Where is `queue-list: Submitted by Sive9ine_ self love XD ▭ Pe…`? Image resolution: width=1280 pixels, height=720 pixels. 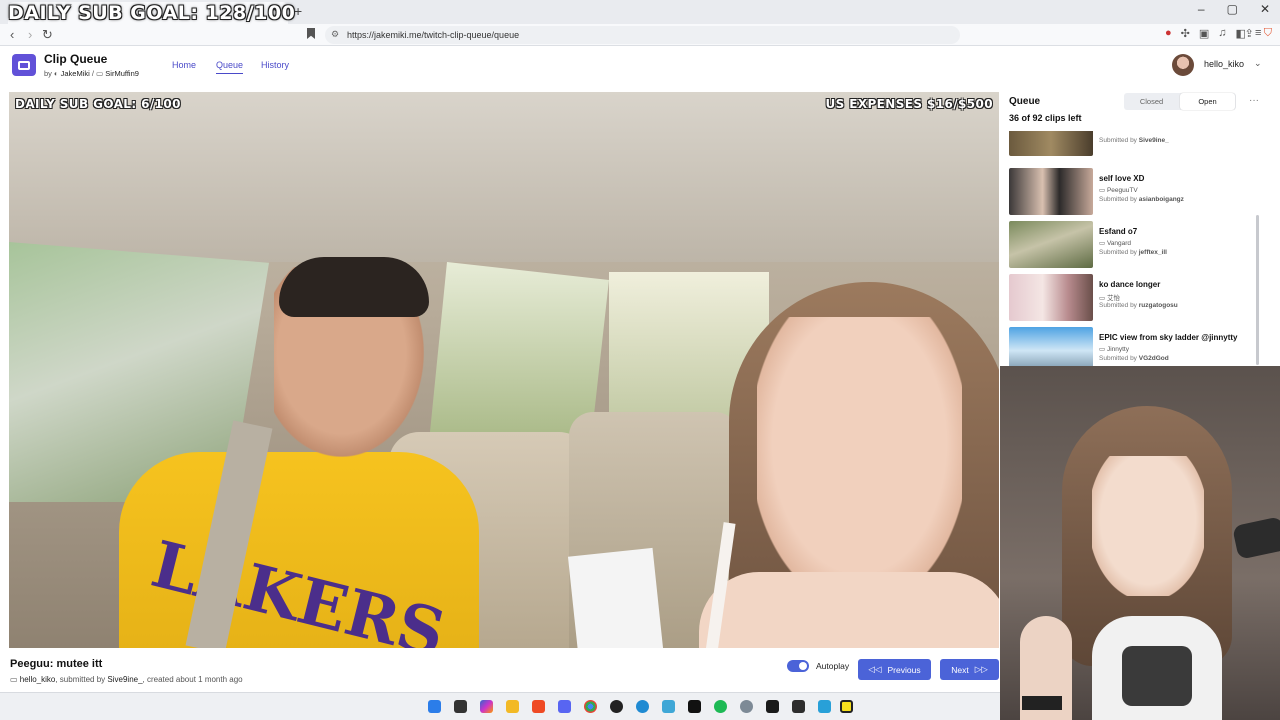 queue-list: Submitted by Sive9ine_ self love XD ▭ Pe… is located at coordinates (1134, 248).